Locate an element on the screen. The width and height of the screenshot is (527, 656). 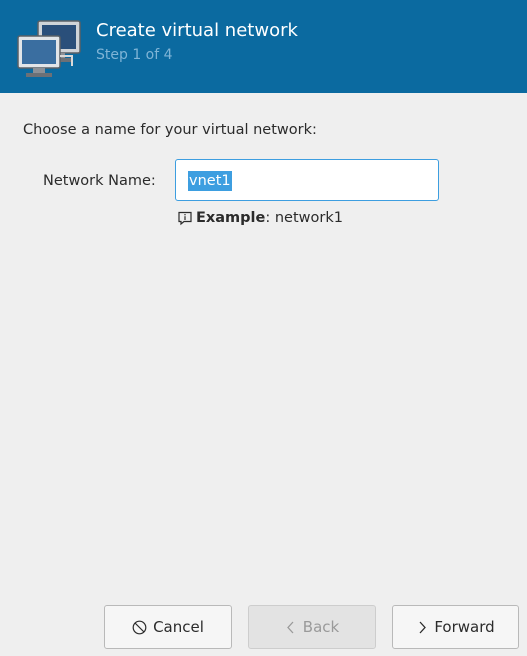
wizard-header: Create virtual network Step 1 of 4 is located at coordinates (263, 46).